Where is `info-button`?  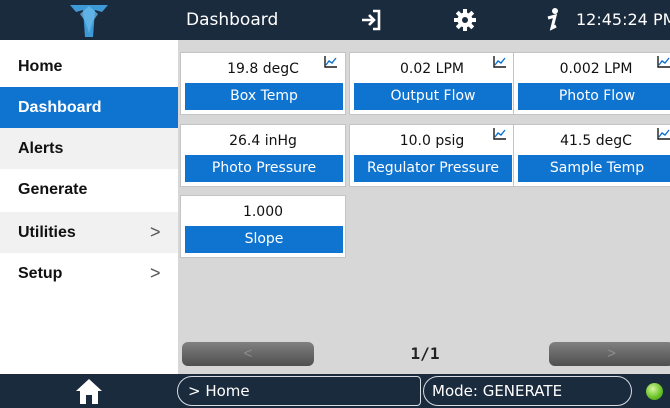
info-button is located at coordinates (553, 20).